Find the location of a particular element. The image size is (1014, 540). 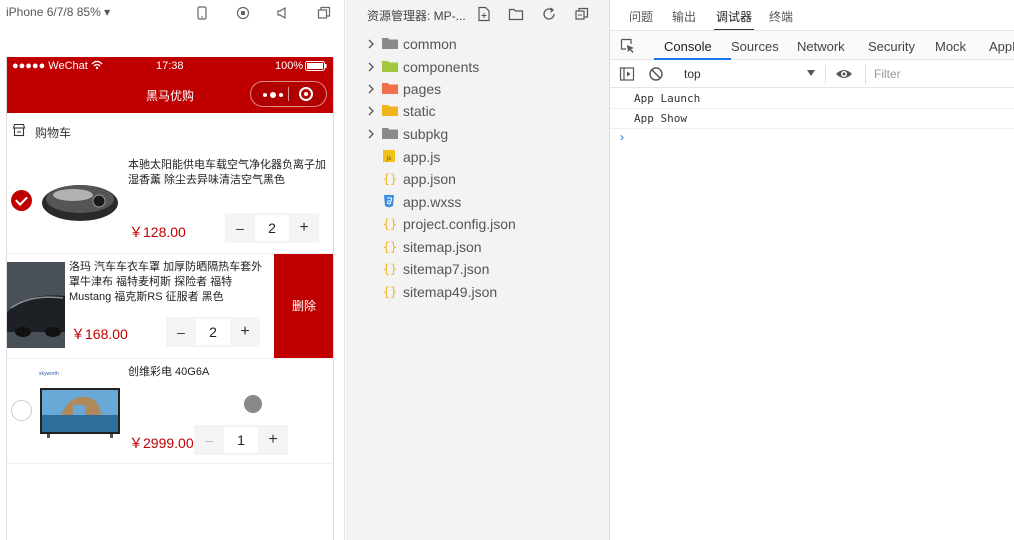

css-file-icon is located at coordinates (390, 201).